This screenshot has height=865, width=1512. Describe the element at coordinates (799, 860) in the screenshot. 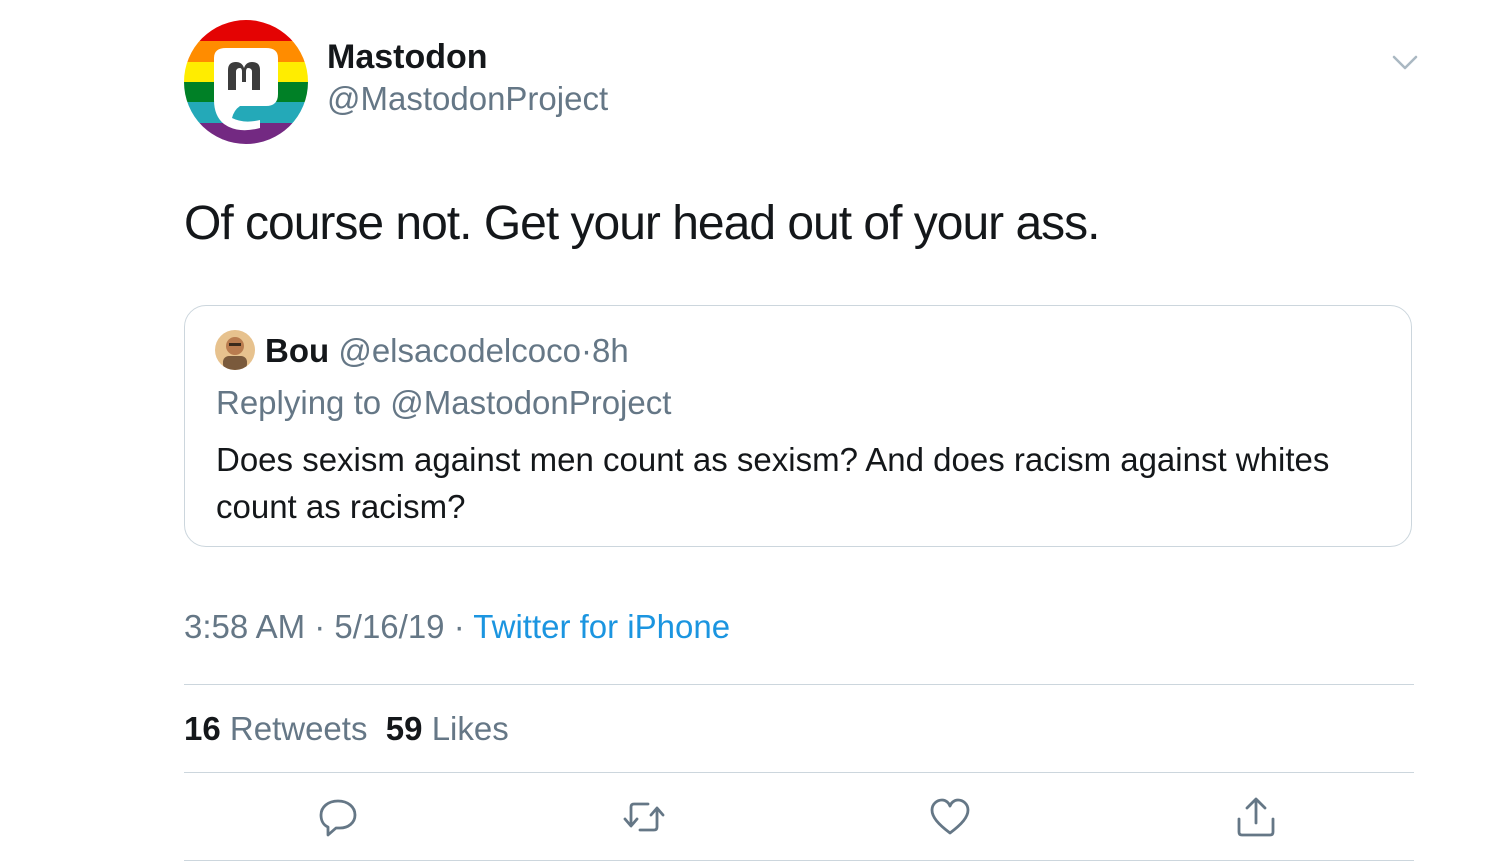

I see `divider-bottom` at that location.